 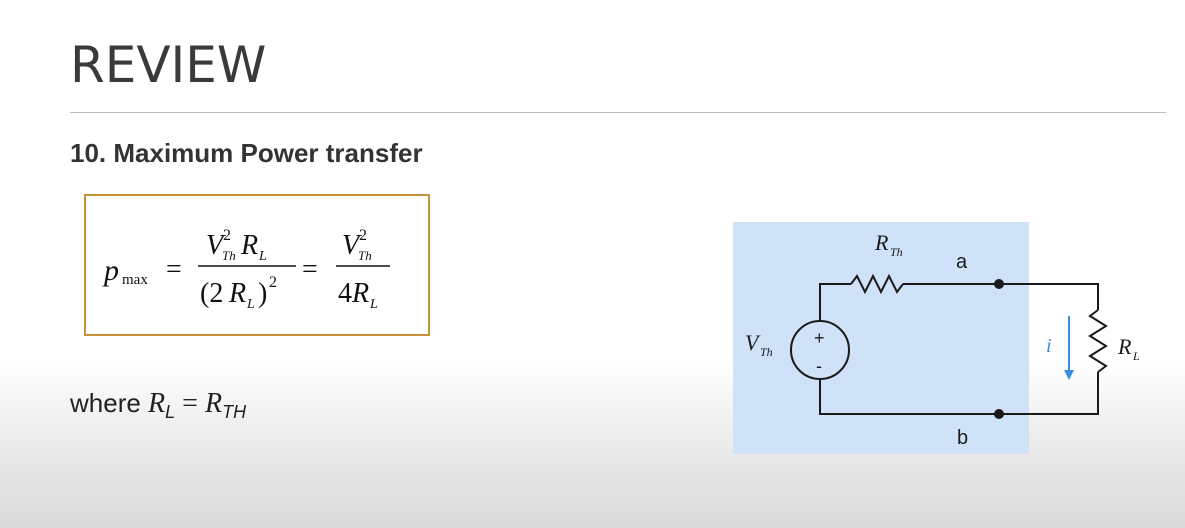 What do you see at coordinates (249, 245) in the screenshot?
I see `fraction1-num-r: R` at bounding box center [249, 245].